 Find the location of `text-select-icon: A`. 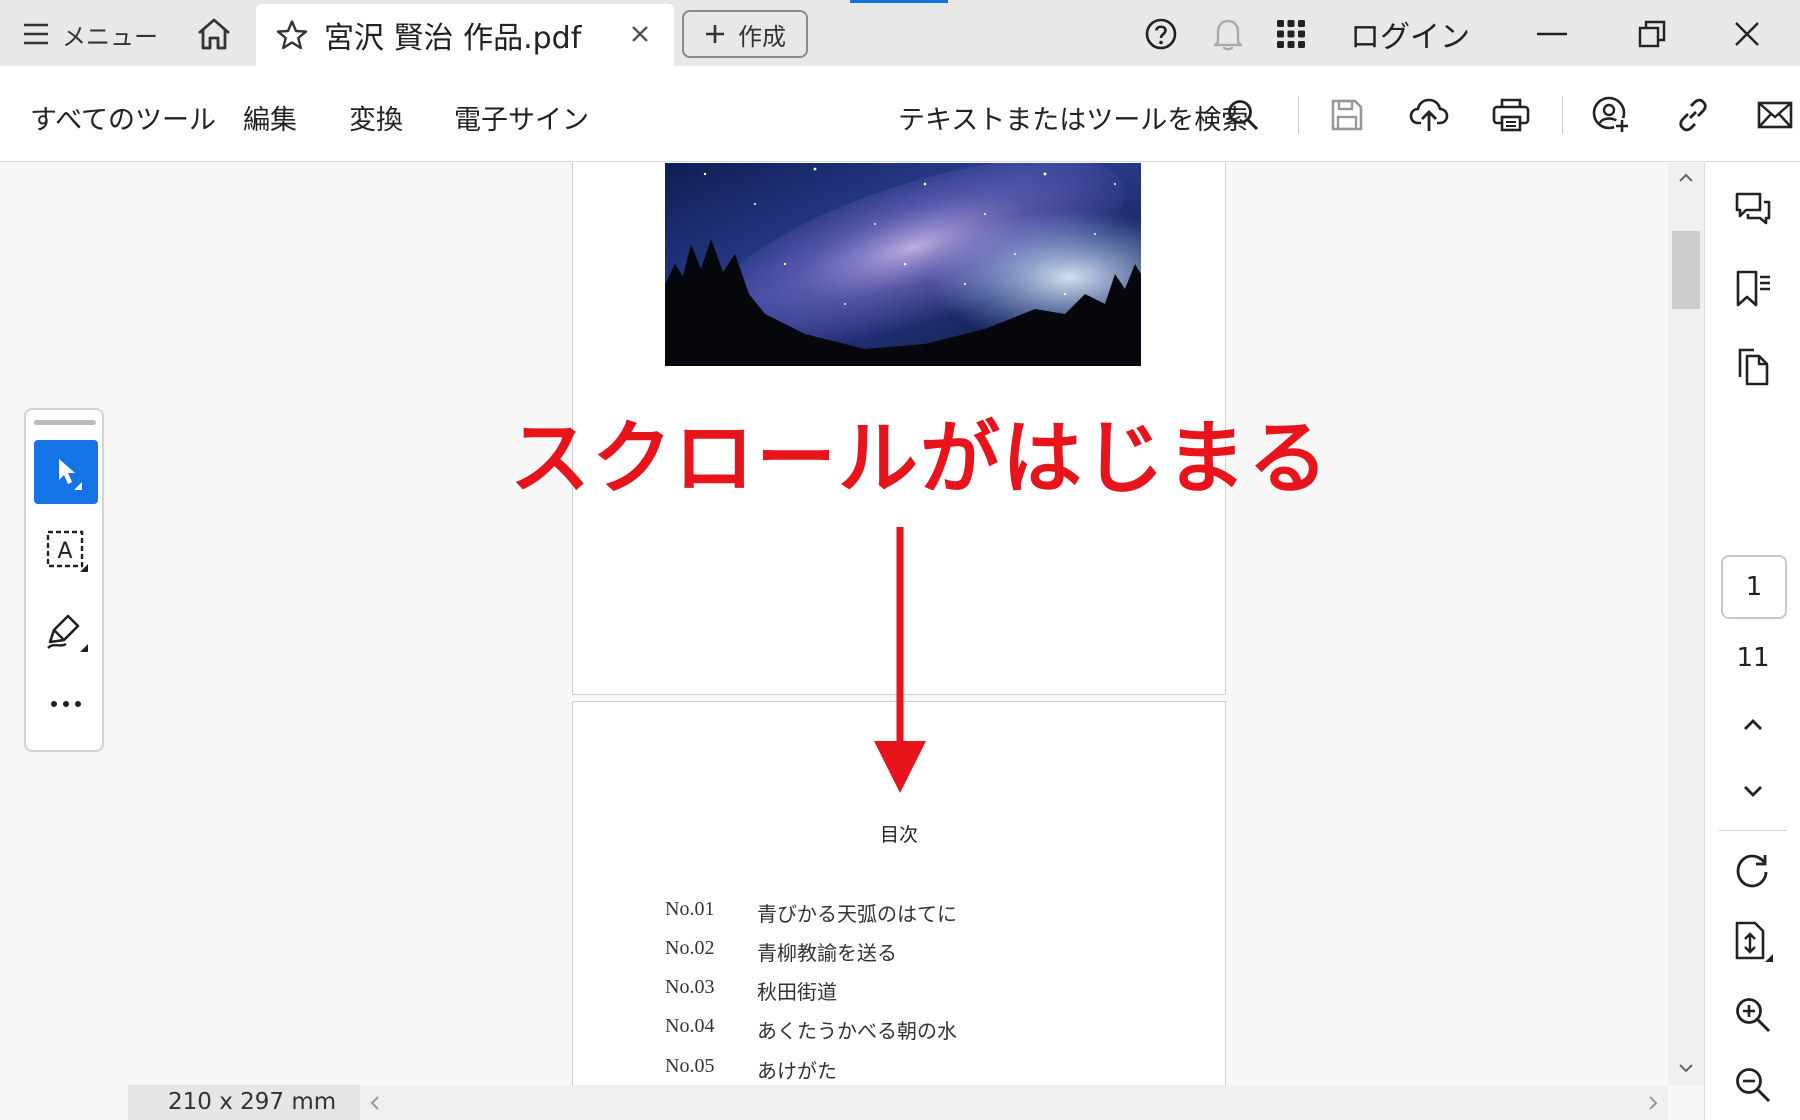

text-select-icon: A is located at coordinates (66, 550).